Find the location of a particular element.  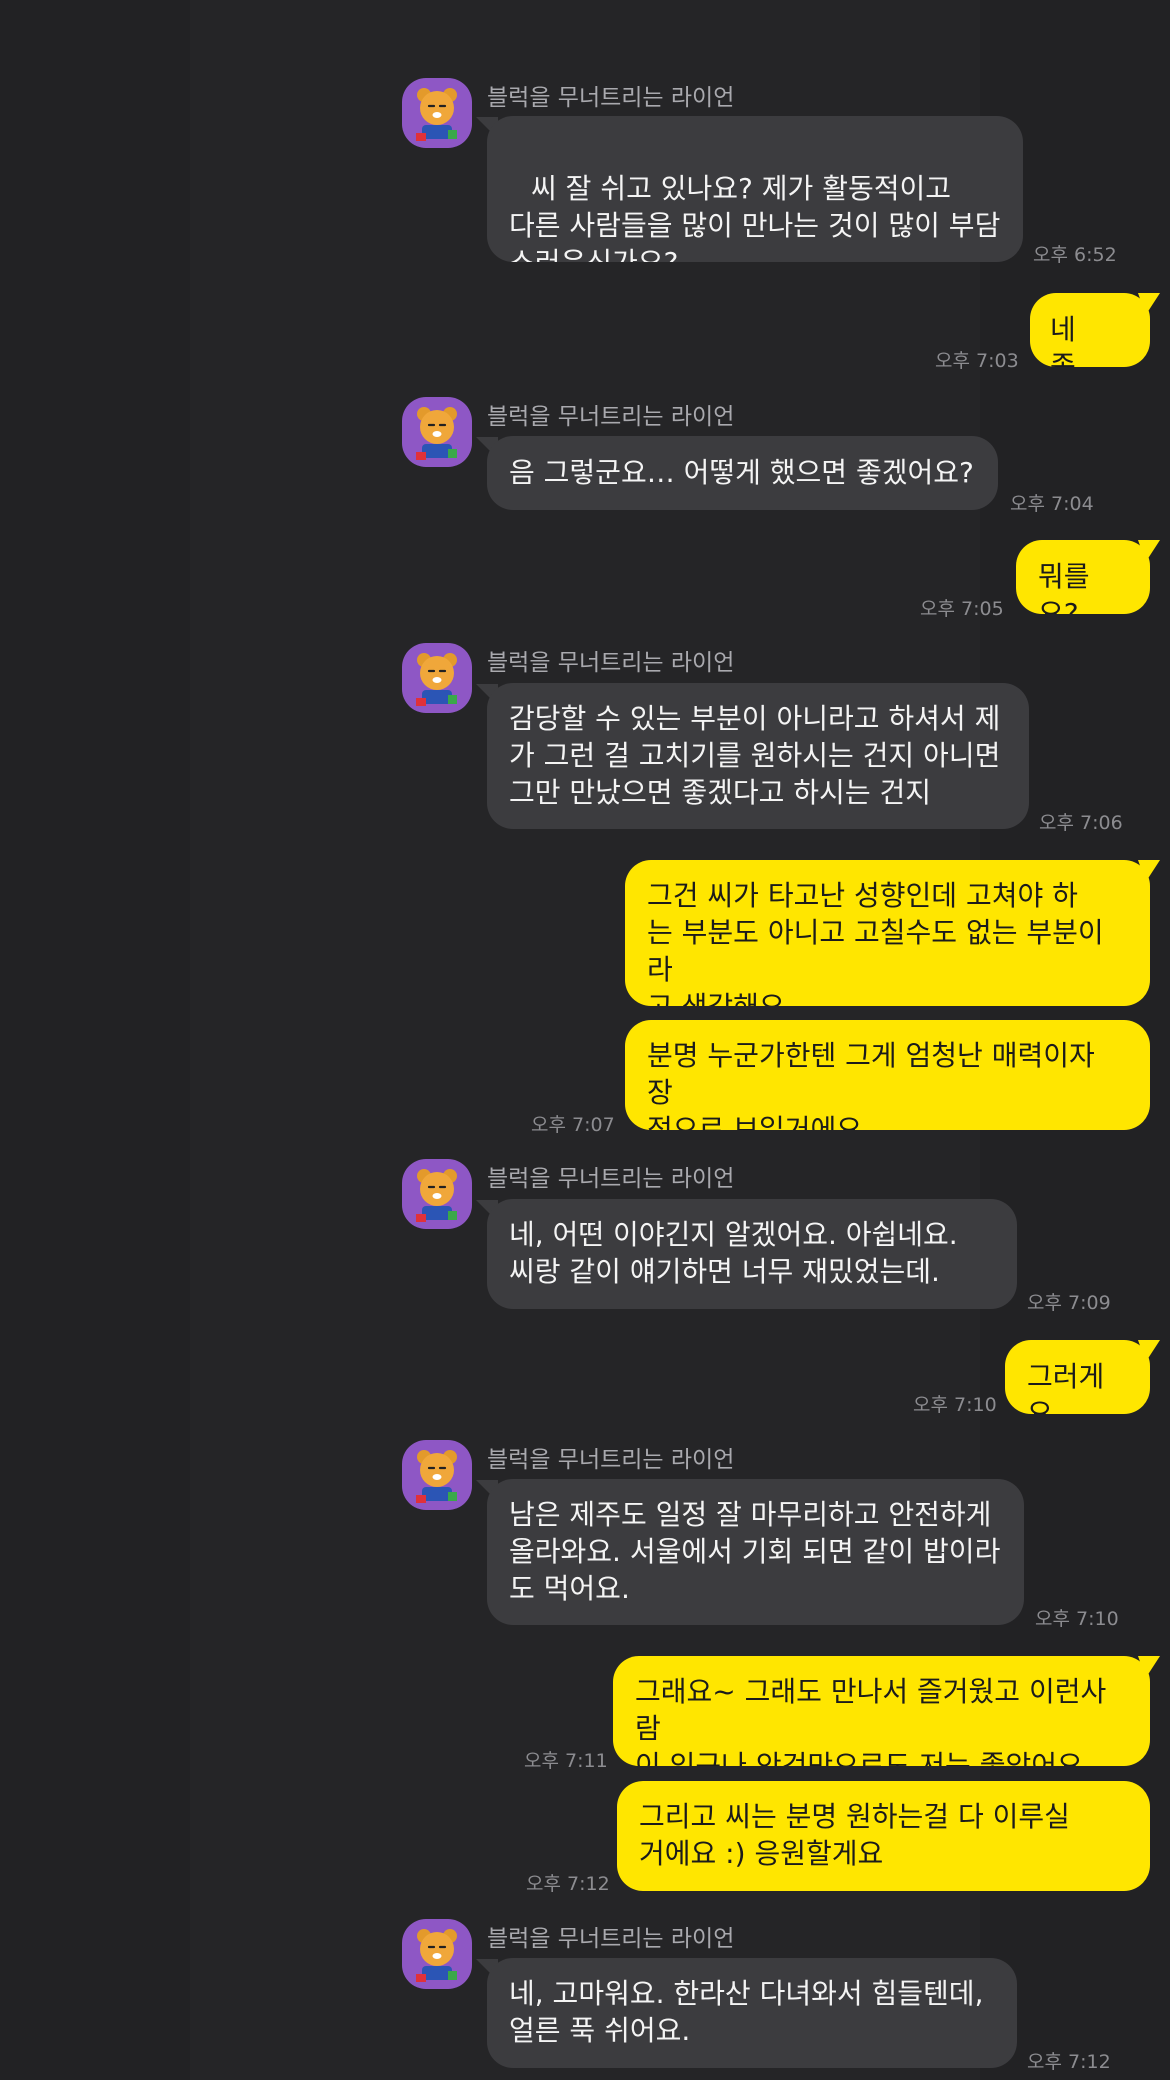

message-time: 오후 7:04 is located at coordinates (1052, 504).